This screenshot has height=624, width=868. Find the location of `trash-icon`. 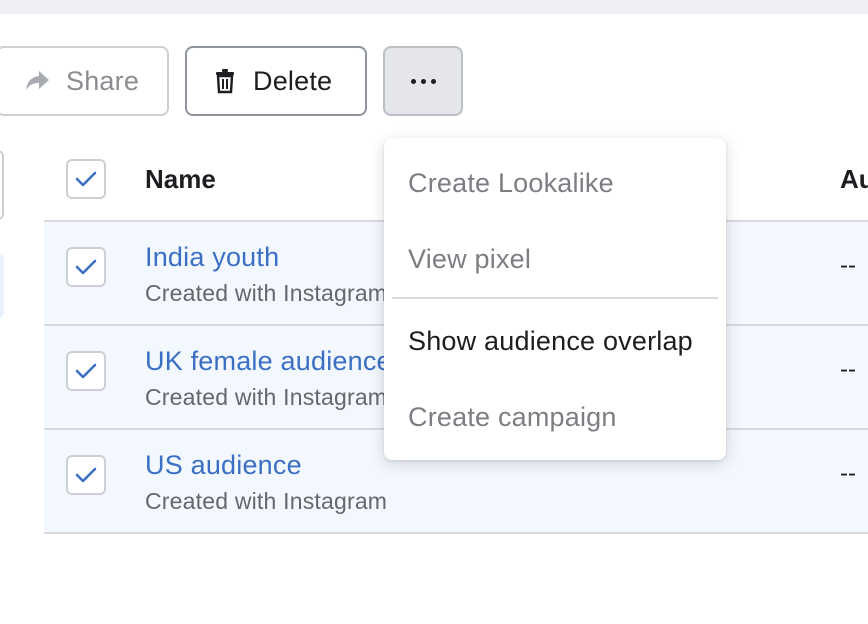

trash-icon is located at coordinates (225, 81).